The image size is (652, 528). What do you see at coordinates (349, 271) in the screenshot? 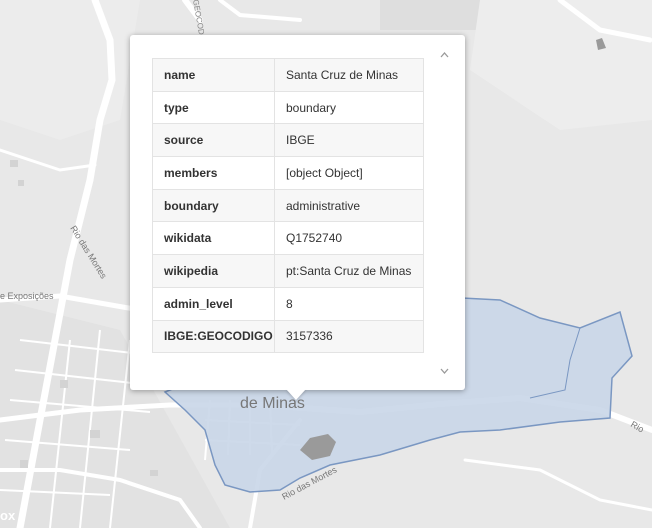
I see `property-value: pt:Santa Cruz de Minas` at bounding box center [349, 271].